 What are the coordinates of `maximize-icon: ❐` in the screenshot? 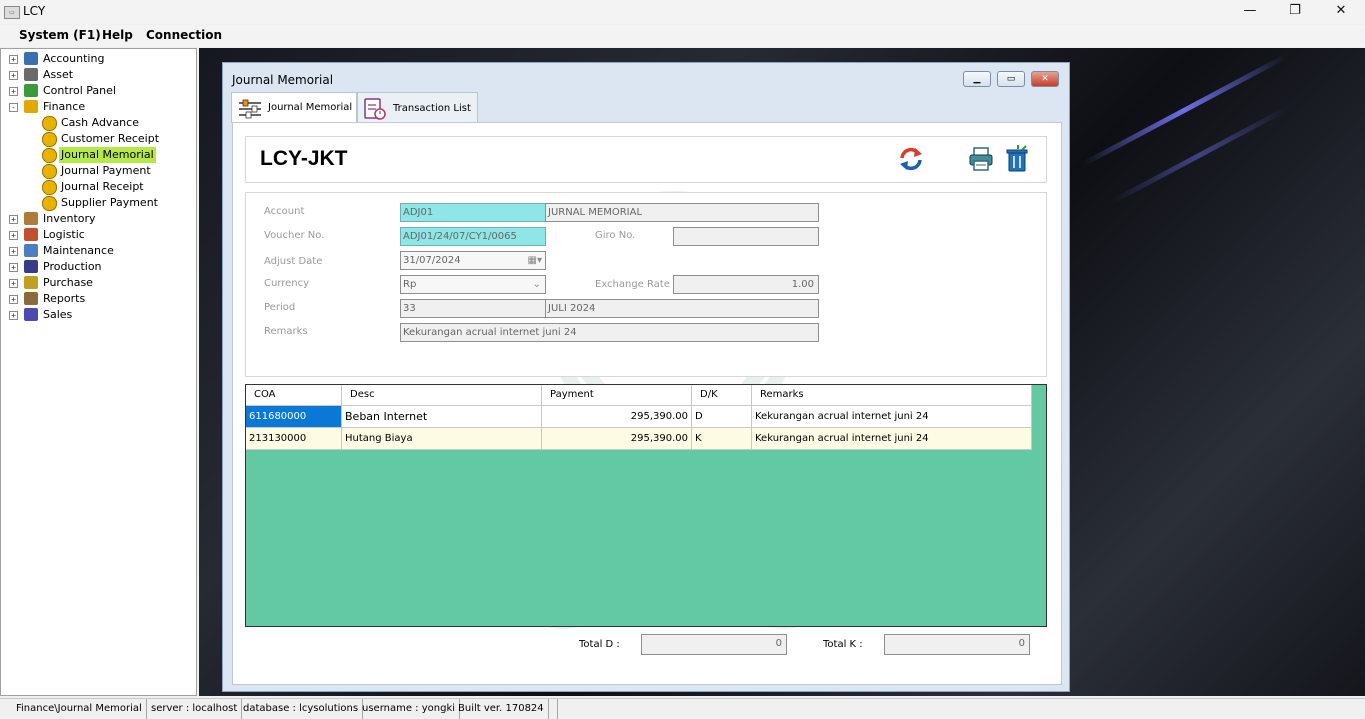 It's located at (1295, 12).